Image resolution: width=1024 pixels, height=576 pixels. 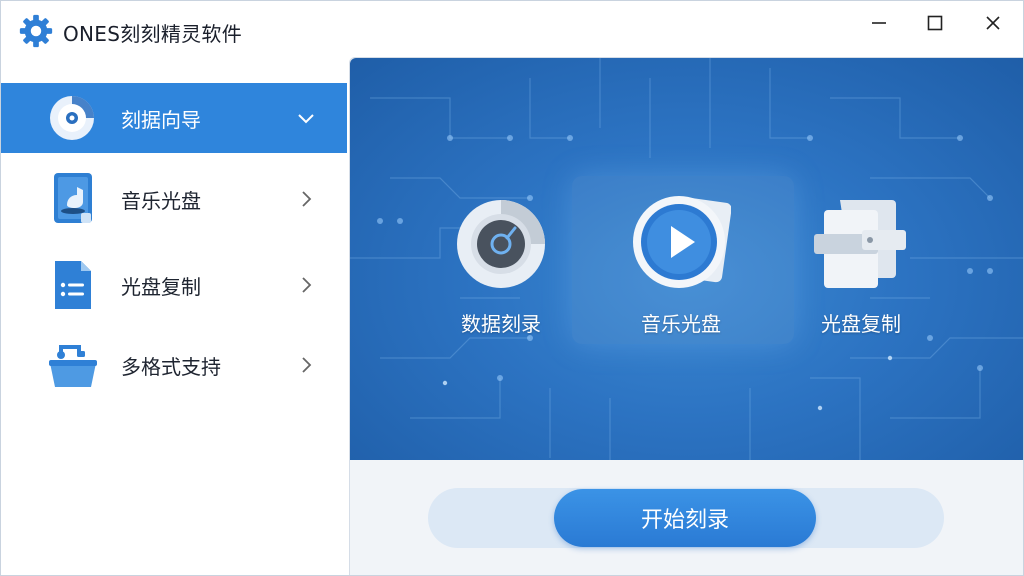 I want to click on sidebar-item-label: 刻据向导, so click(x=161, y=119).